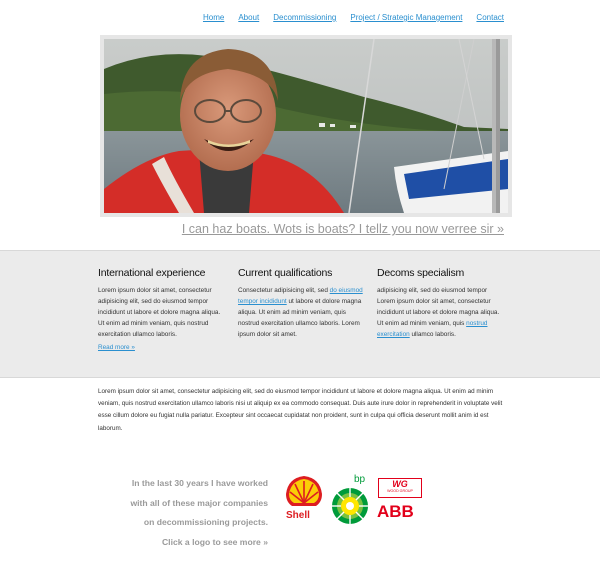 The width and height of the screenshot is (600, 586). Describe the element at coordinates (490, 17) in the screenshot. I see `nav-contact-link: Contact` at that location.